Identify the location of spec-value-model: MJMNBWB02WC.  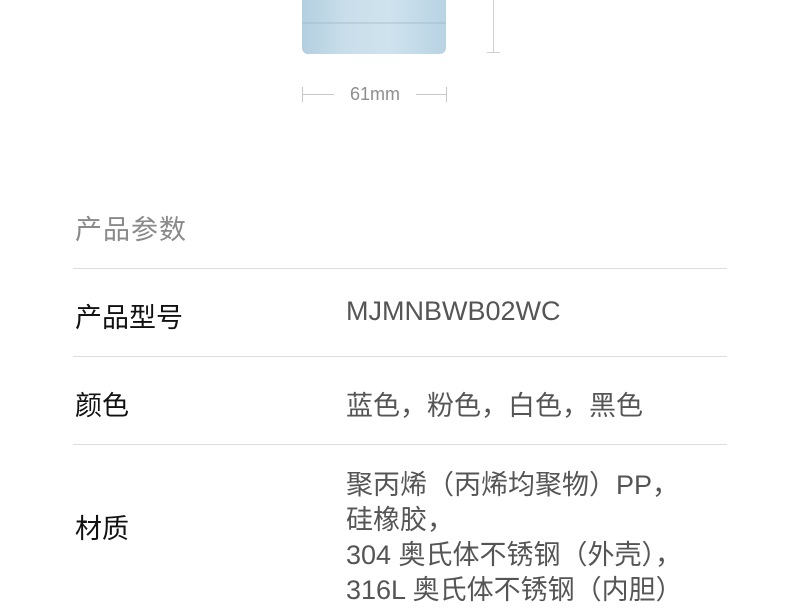
(453, 311).